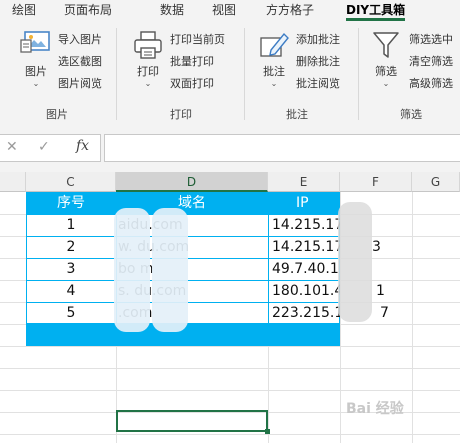  What do you see at coordinates (431, 84) in the screenshot?
I see `advanced-filter-button: 高级筛选` at bounding box center [431, 84].